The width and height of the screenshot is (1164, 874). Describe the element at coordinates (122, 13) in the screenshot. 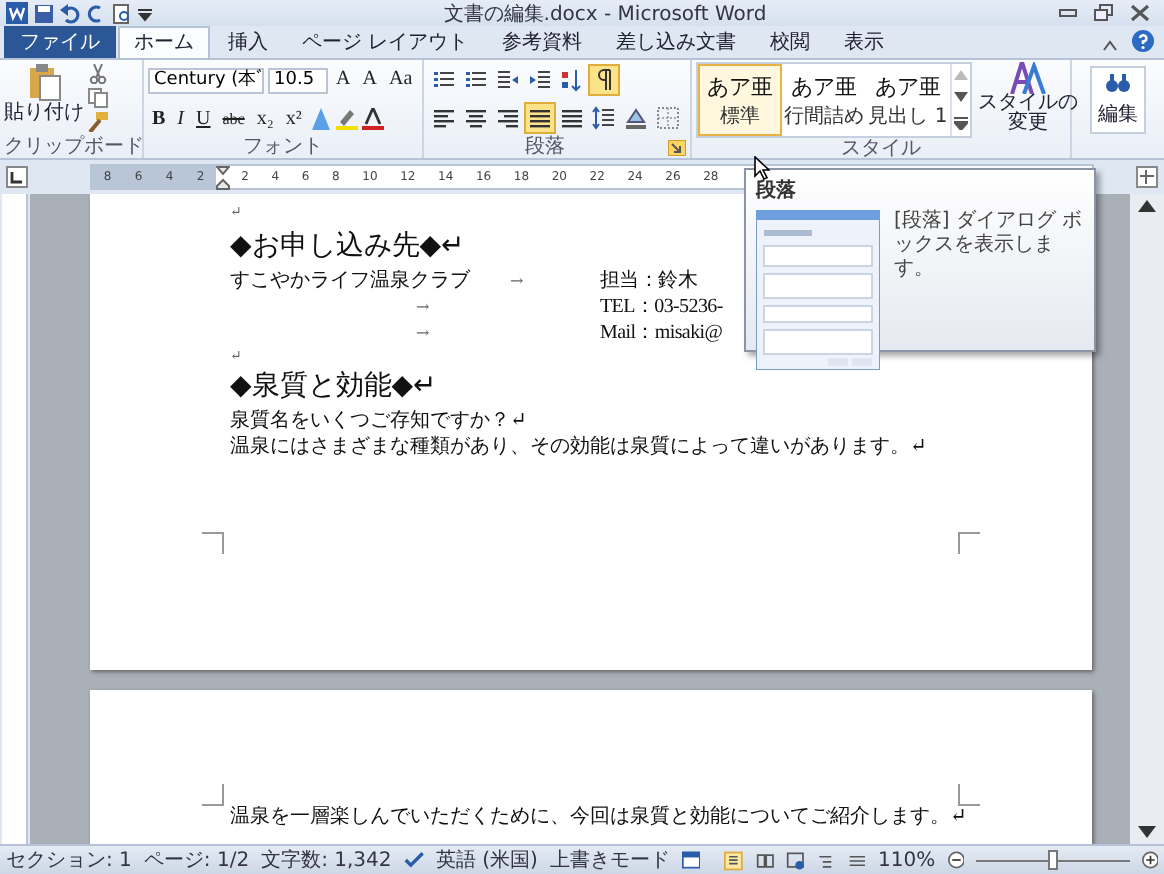

I see `print-preview-icon` at that location.